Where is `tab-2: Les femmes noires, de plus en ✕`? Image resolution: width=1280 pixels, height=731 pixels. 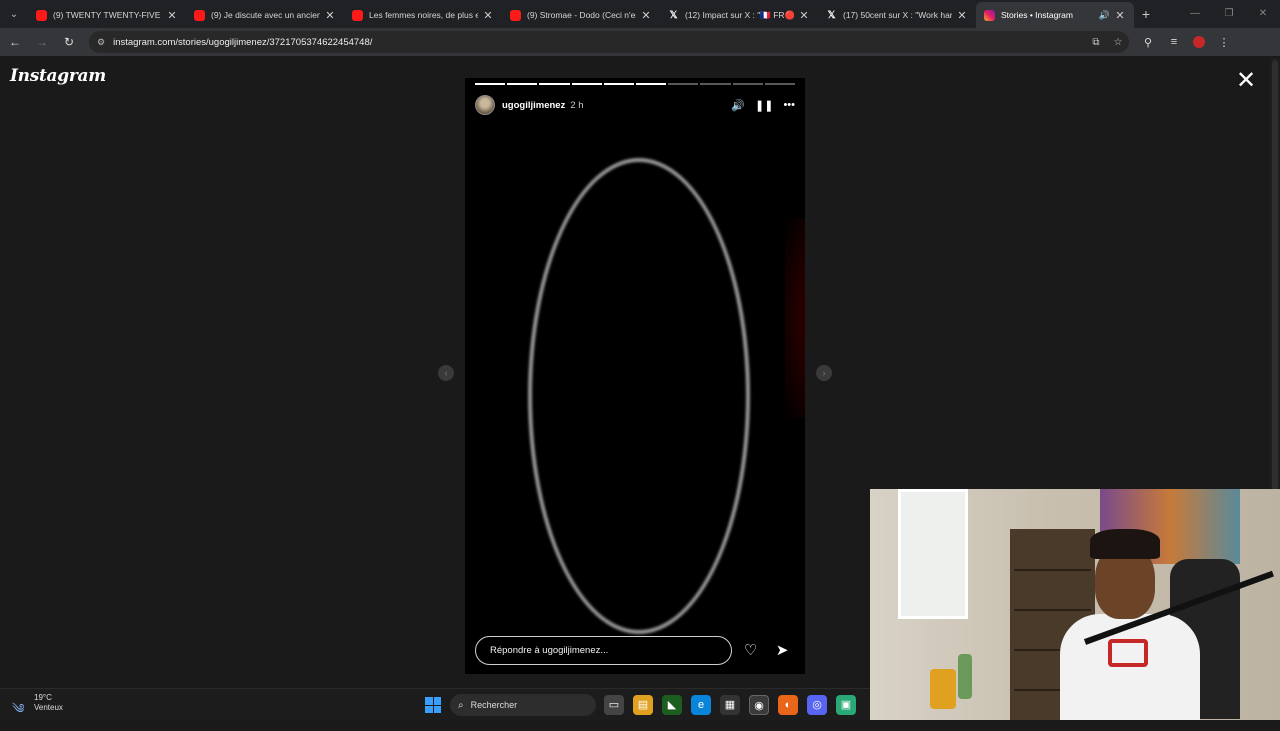 tab-2: Les femmes noires, de plus en ✕ is located at coordinates (423, 15).